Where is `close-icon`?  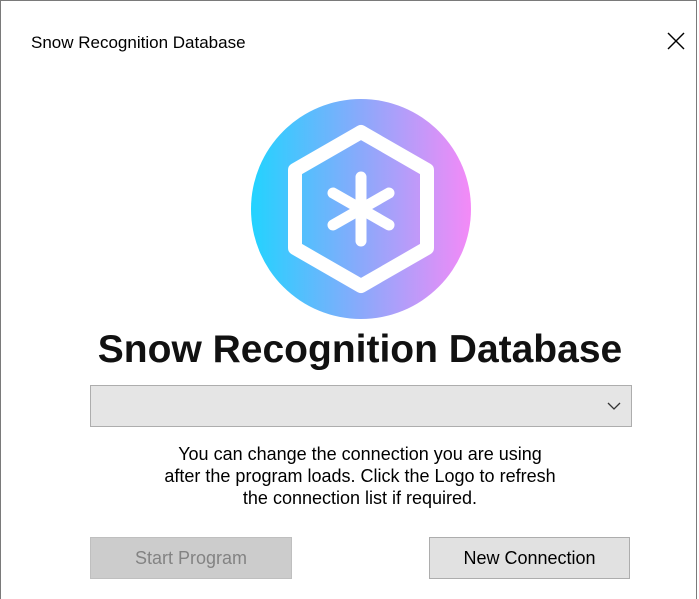
close-icon is located at coordinates (676, 41).